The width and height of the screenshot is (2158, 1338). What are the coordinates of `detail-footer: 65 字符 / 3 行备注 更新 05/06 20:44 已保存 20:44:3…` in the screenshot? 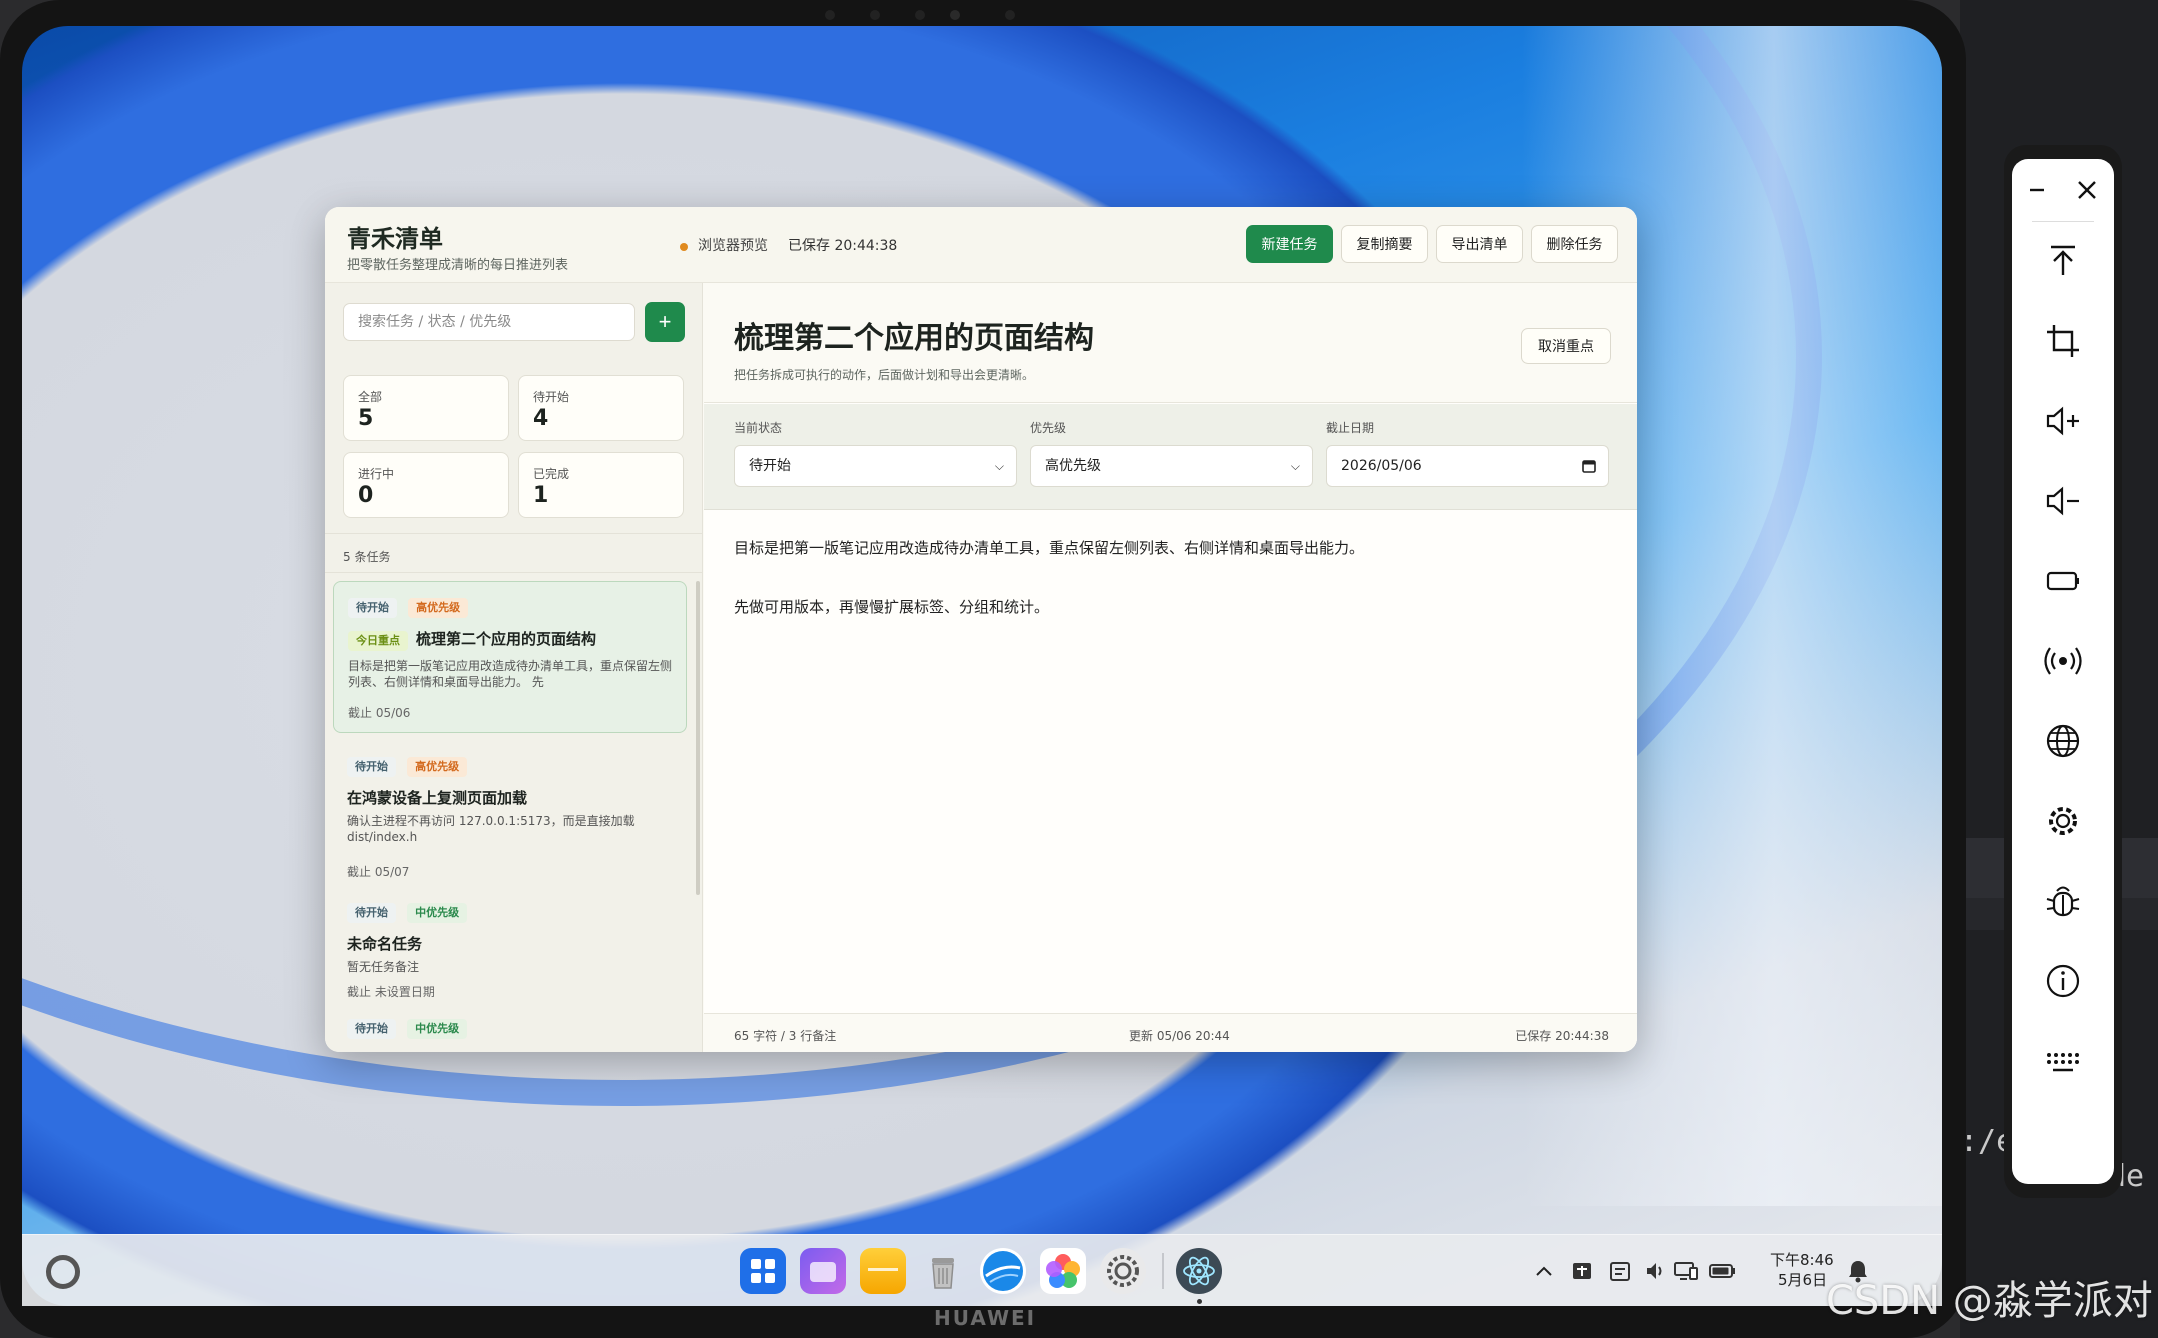 It's located at (1170, 1032).